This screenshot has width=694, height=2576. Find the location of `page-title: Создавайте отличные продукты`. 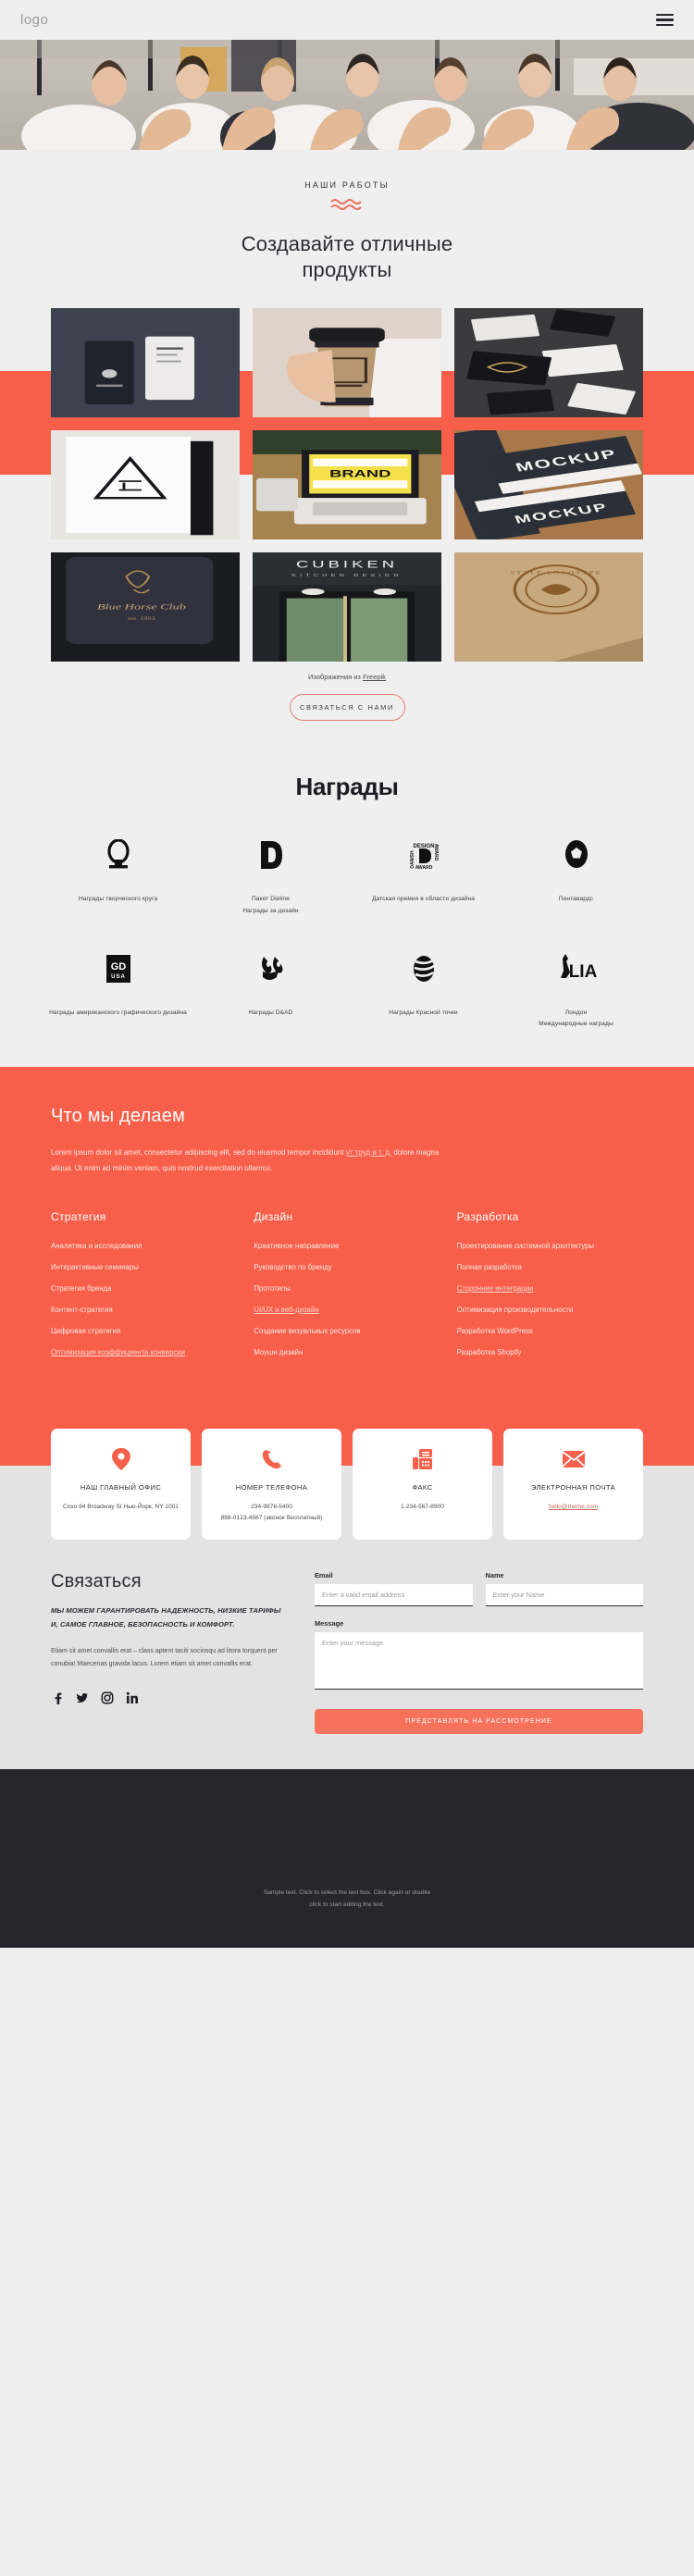

page-title: Создавайте отличные продукты is located at coordinates (347, 257).